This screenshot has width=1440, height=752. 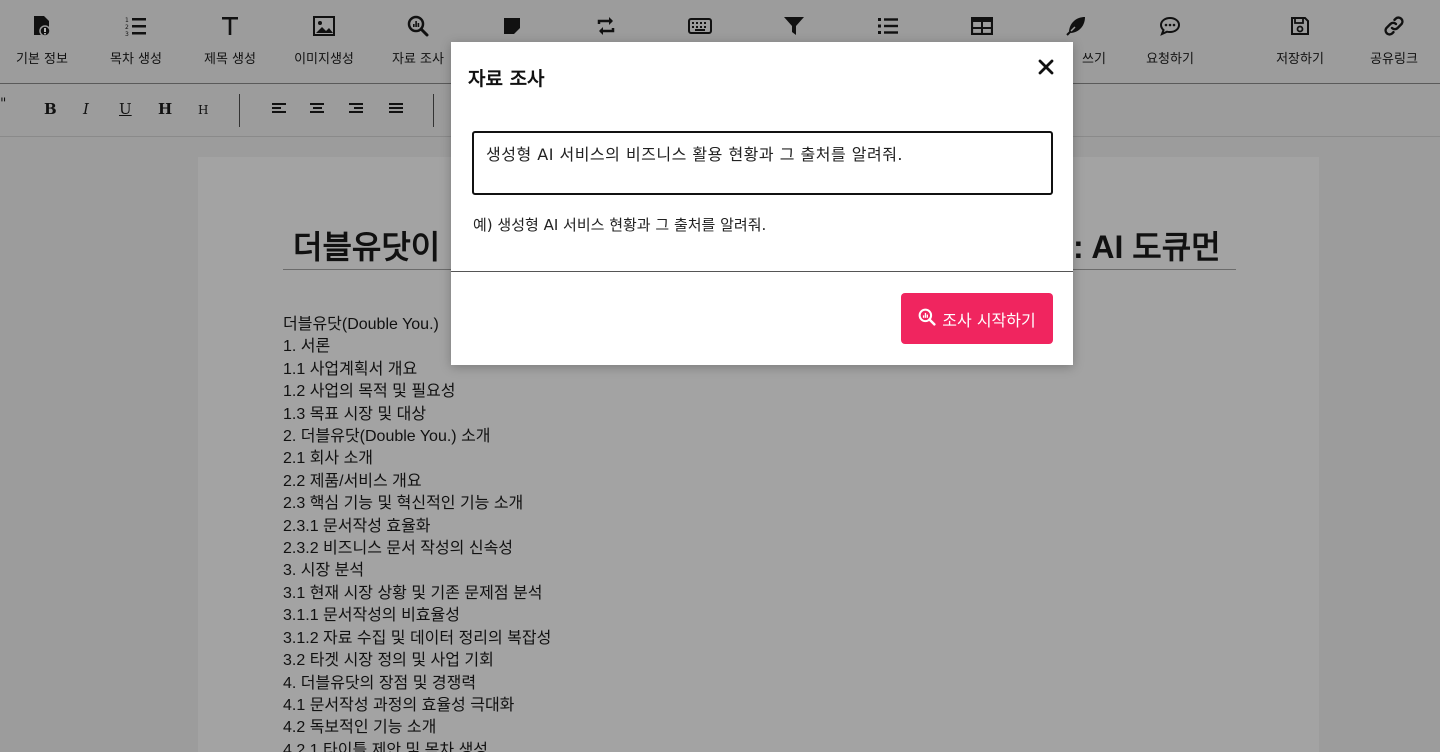 What do you see at coordinates (86, 109) in the screenshot?
I see `italic-button: I` at bounding box center [86, 109].